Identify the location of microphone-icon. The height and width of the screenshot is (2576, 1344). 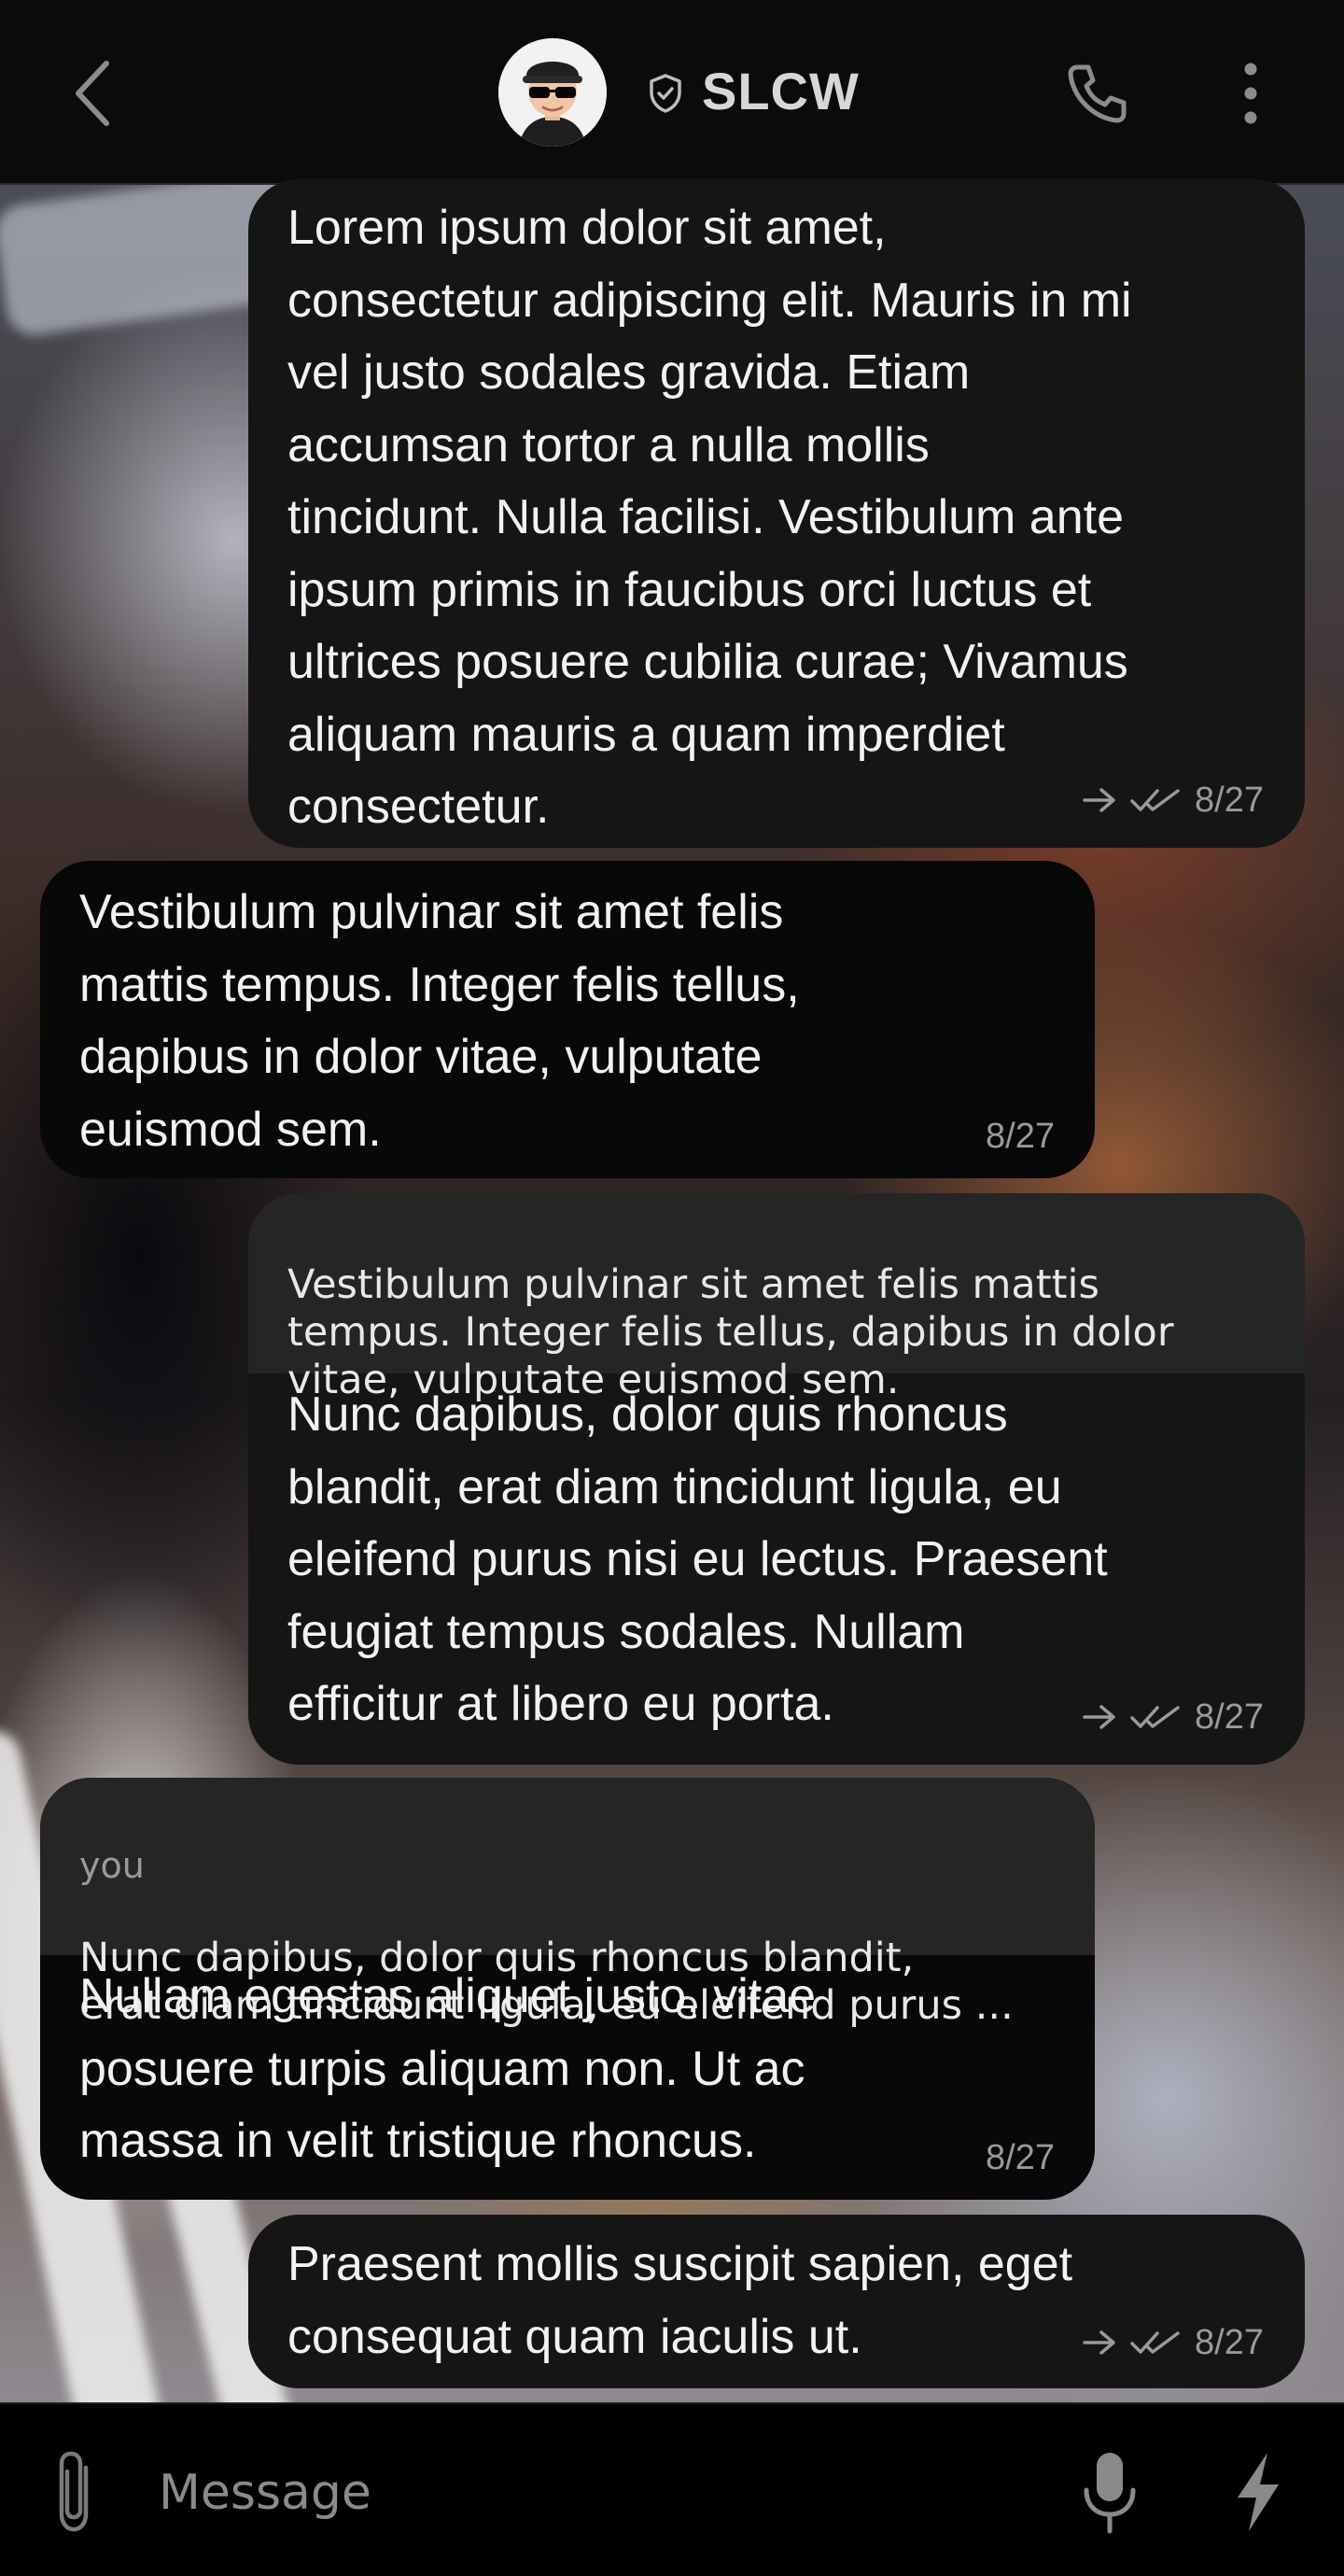
(1110, 2493).